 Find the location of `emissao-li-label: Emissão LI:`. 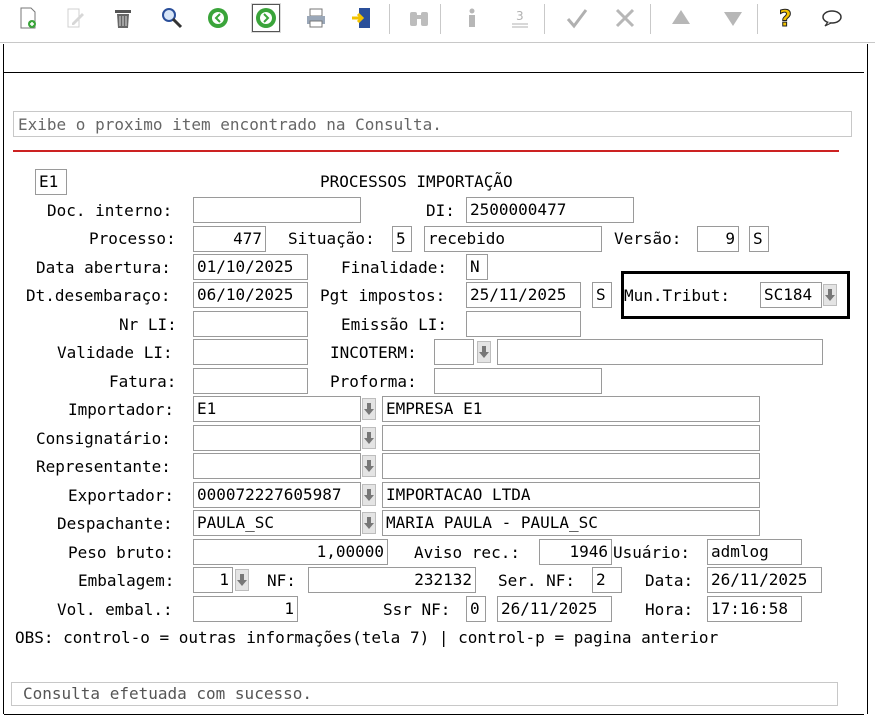

emissao-li-label: Emissão LI: is located at coordinates (394, 324).